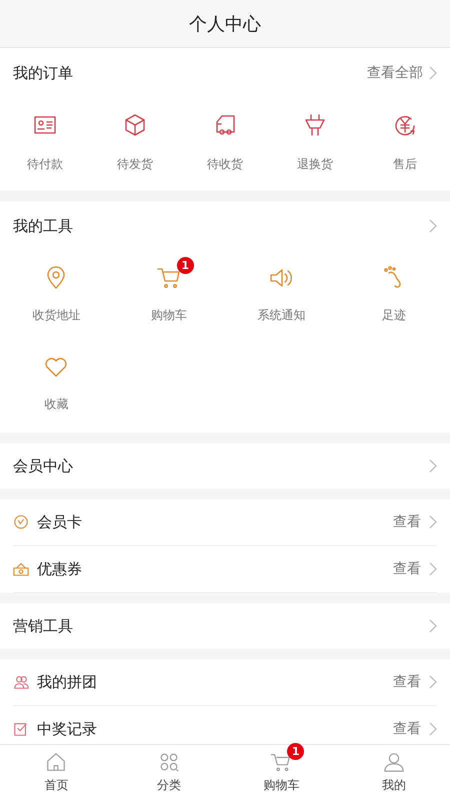 The image size is (450, 800). Describe the element at coordinates (281, 290) in the screenshot. I see `tool-item: 系统通知` at that location.